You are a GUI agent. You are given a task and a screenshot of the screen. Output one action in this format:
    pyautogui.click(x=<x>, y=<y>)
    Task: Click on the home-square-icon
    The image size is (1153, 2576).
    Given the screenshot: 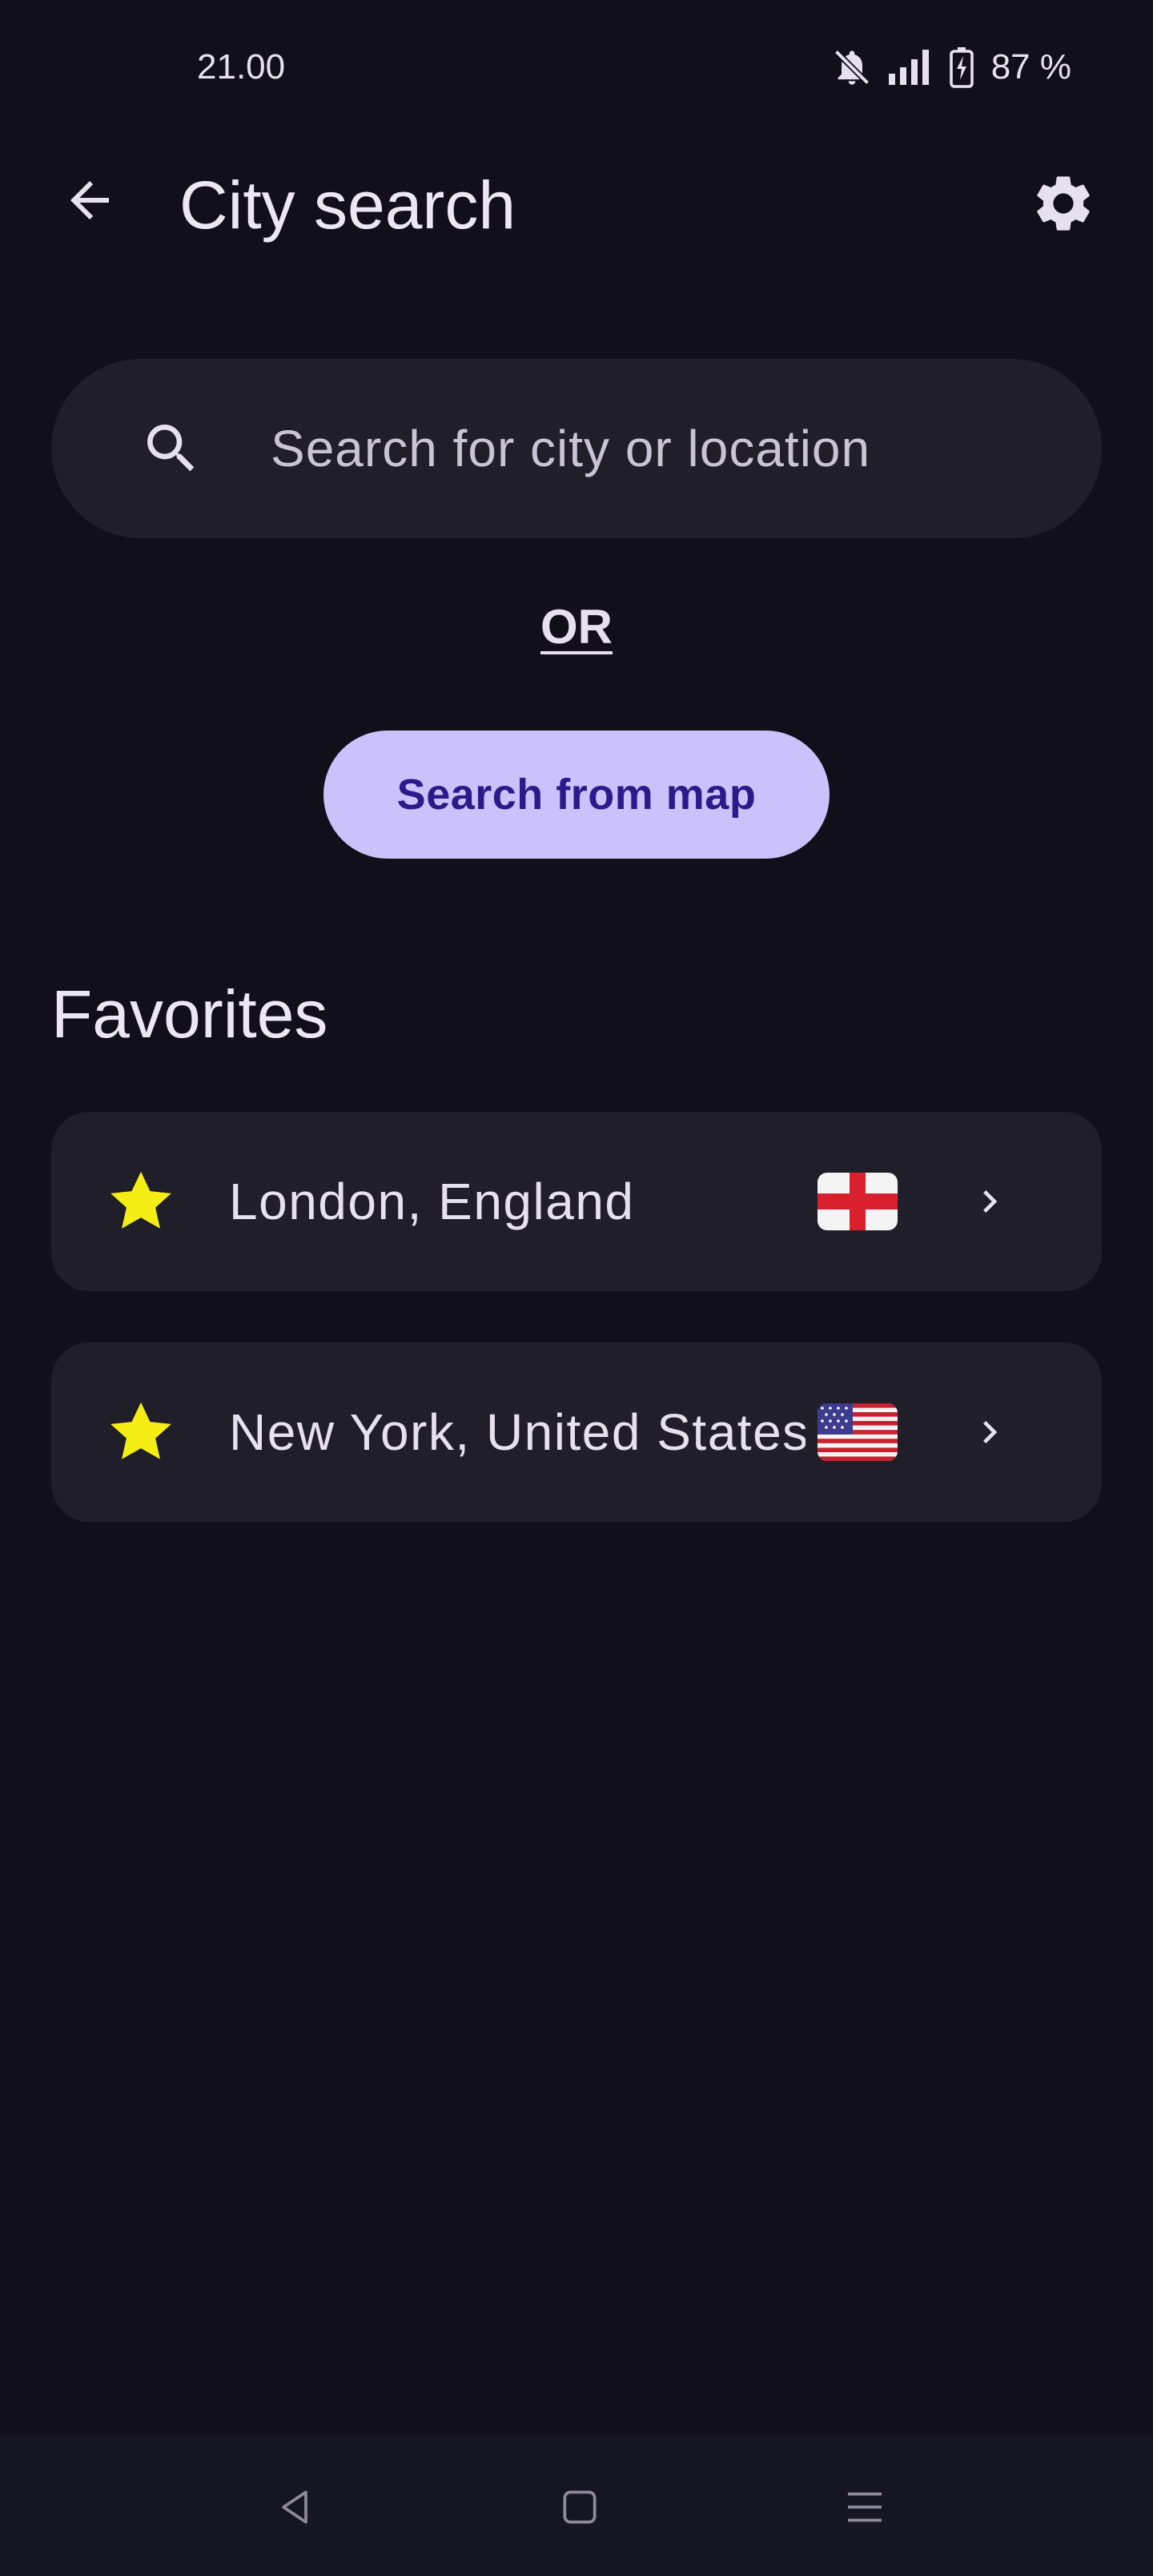 What is the action you would take?
    pyautogui.click(x=580, y=2510)
    